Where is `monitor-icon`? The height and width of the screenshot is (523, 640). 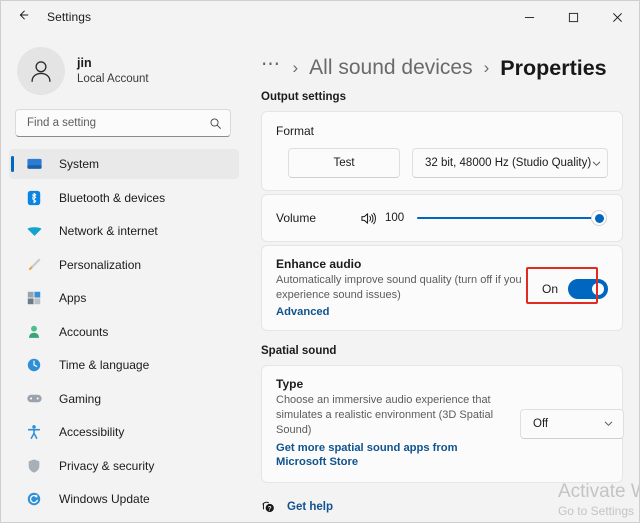 monitor-icon is located at coordinates (34, 164).